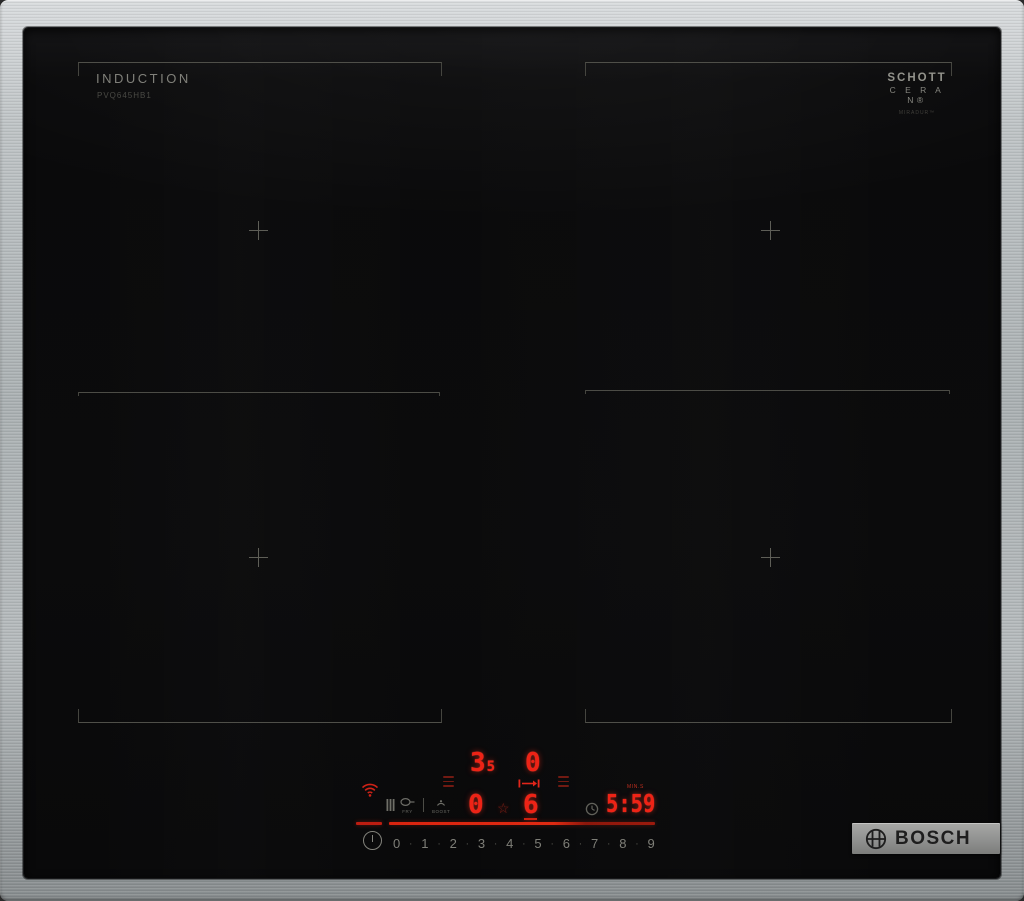 The image size is (1024, 901). I want to click on bosch-badge: BOSCH, so click(926, 838).